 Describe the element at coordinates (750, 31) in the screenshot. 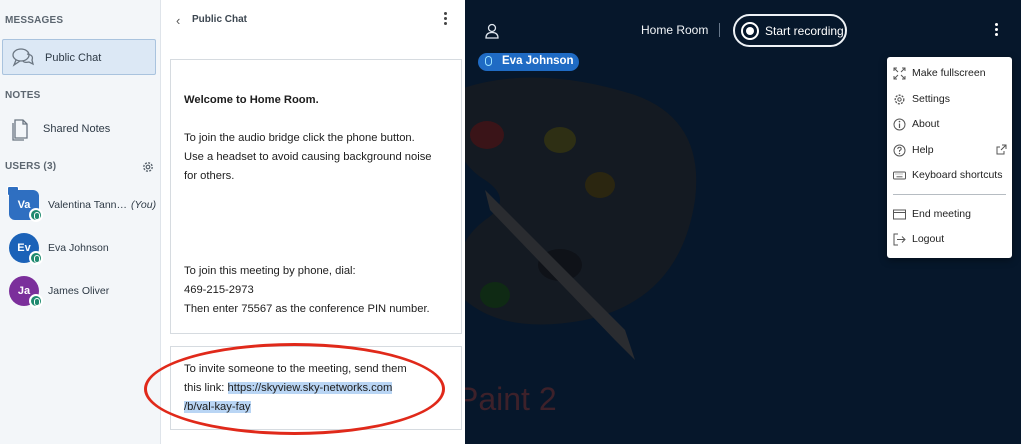

I see `record-icon` at that location.